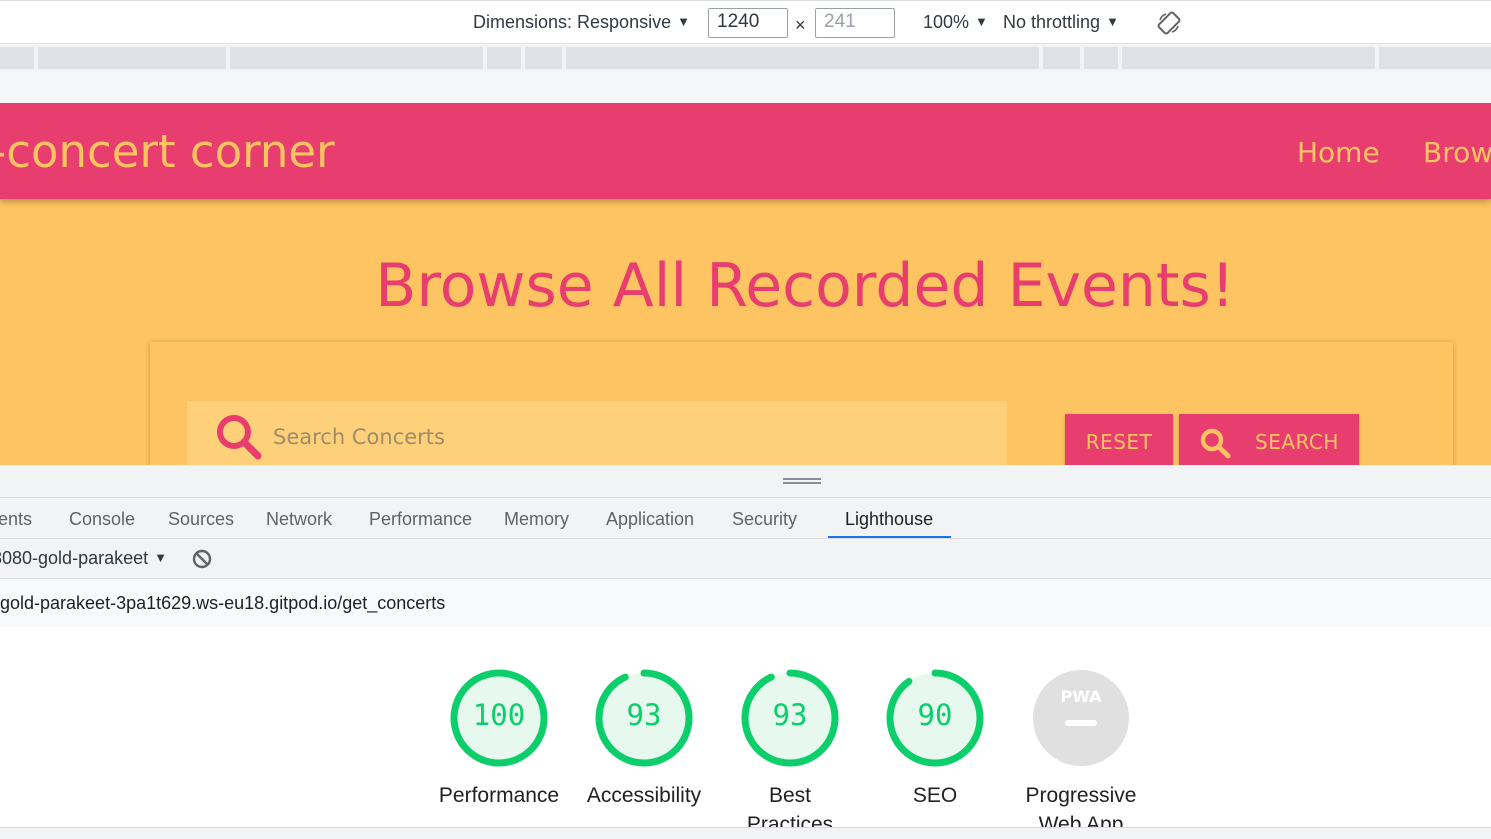  What do you see at coordinates (946, 22) in the screenshot?
I see `zoom-label: 100%` at bounding box center [946, 22].